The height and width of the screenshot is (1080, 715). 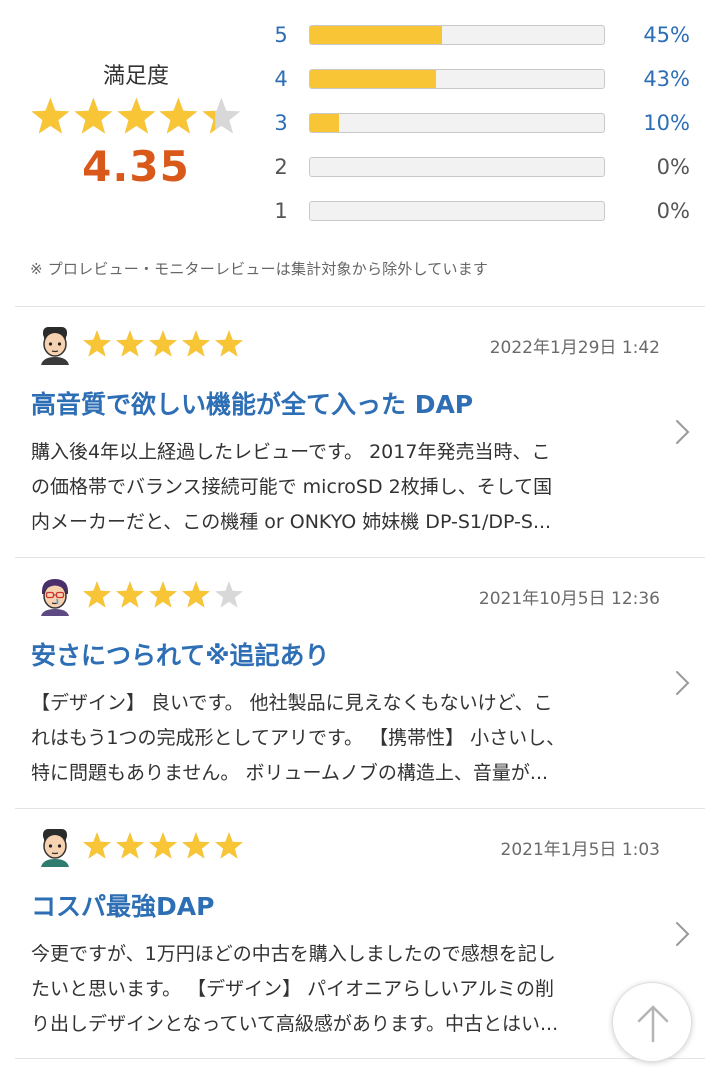 I want to click on star-empty-icon, so click(x=229, y=594).